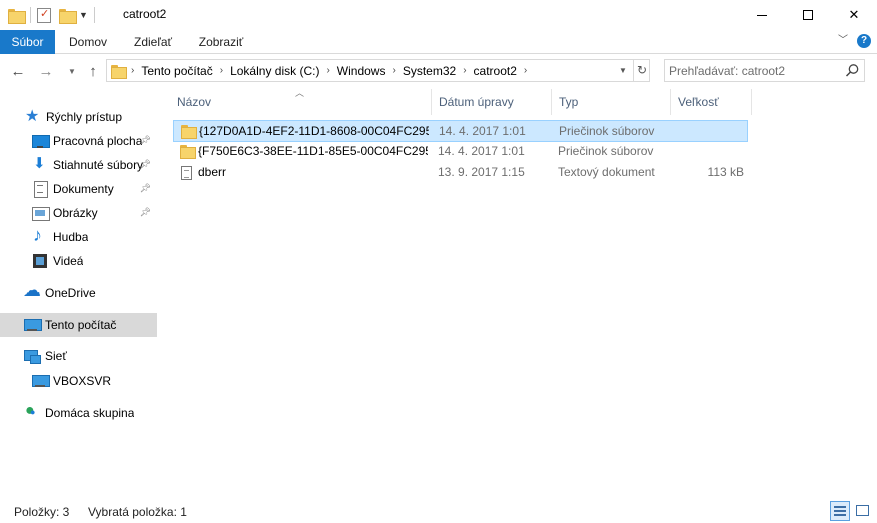 The width and height of the screenshot is (877, 523). I want to click on title-bar: ▼ catroot2 ✕, so click(438, 15).